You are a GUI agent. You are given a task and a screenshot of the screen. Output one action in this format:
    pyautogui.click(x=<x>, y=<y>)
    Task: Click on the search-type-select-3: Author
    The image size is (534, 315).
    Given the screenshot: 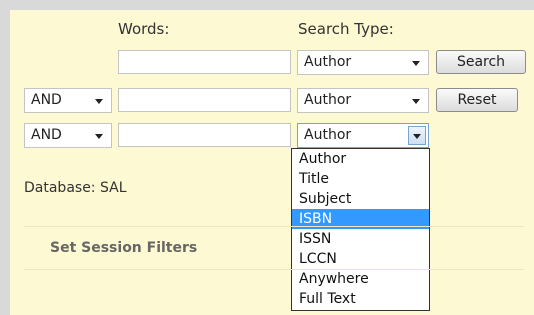 What is the action you would take?
    pyautogui.click(x=363, y=135)
    